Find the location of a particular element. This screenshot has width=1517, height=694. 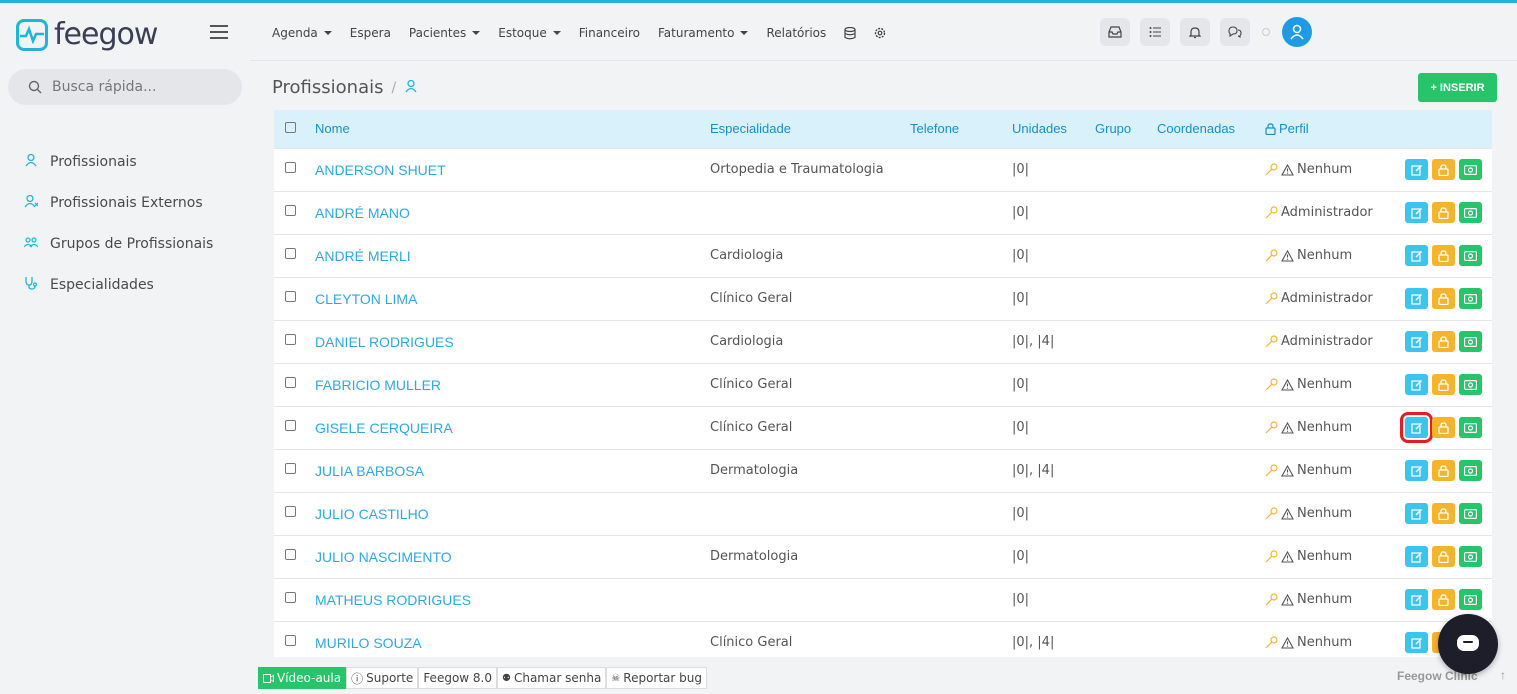

col-telefone: Telefone is located at coordinates (961, 129).